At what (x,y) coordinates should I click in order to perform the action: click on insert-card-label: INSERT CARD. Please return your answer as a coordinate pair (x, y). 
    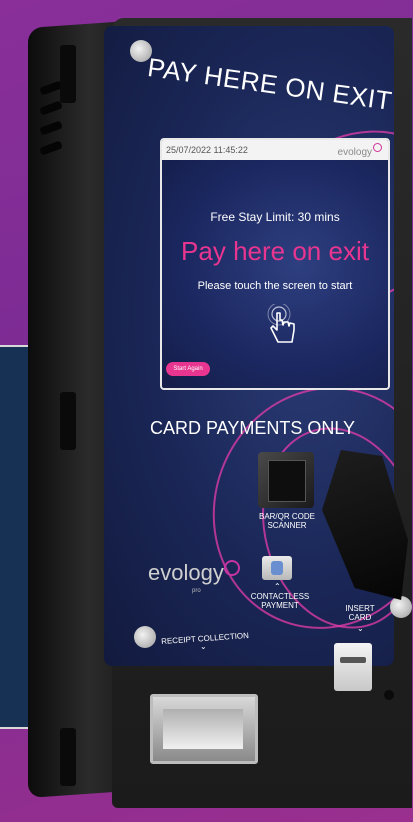
    Looking at the image, I should click on (360, 613).